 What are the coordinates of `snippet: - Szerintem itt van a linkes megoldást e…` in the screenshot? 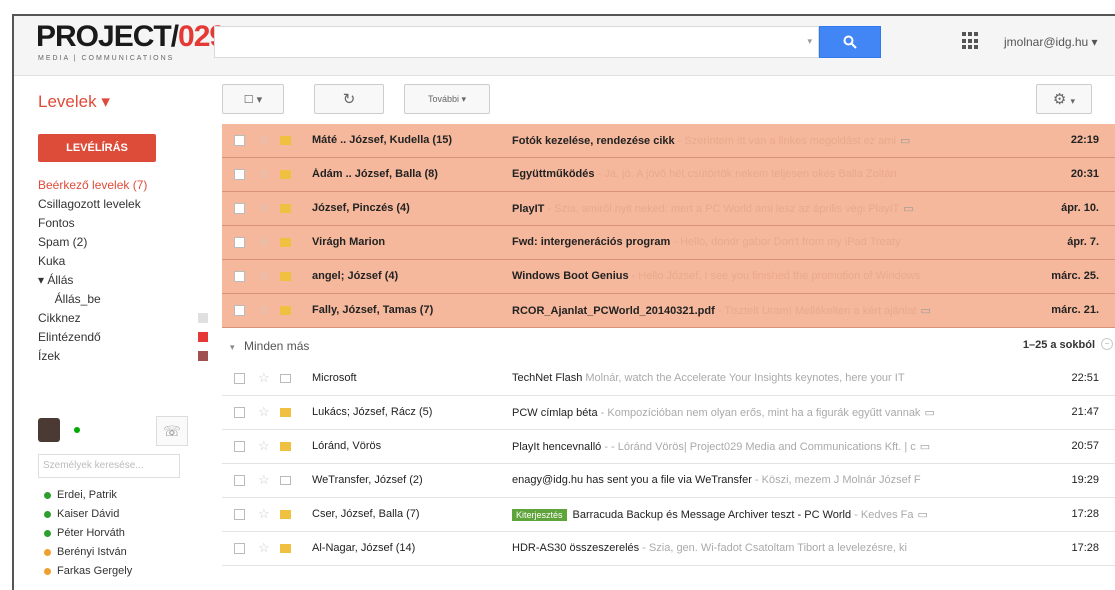 It's located at (785, 141).